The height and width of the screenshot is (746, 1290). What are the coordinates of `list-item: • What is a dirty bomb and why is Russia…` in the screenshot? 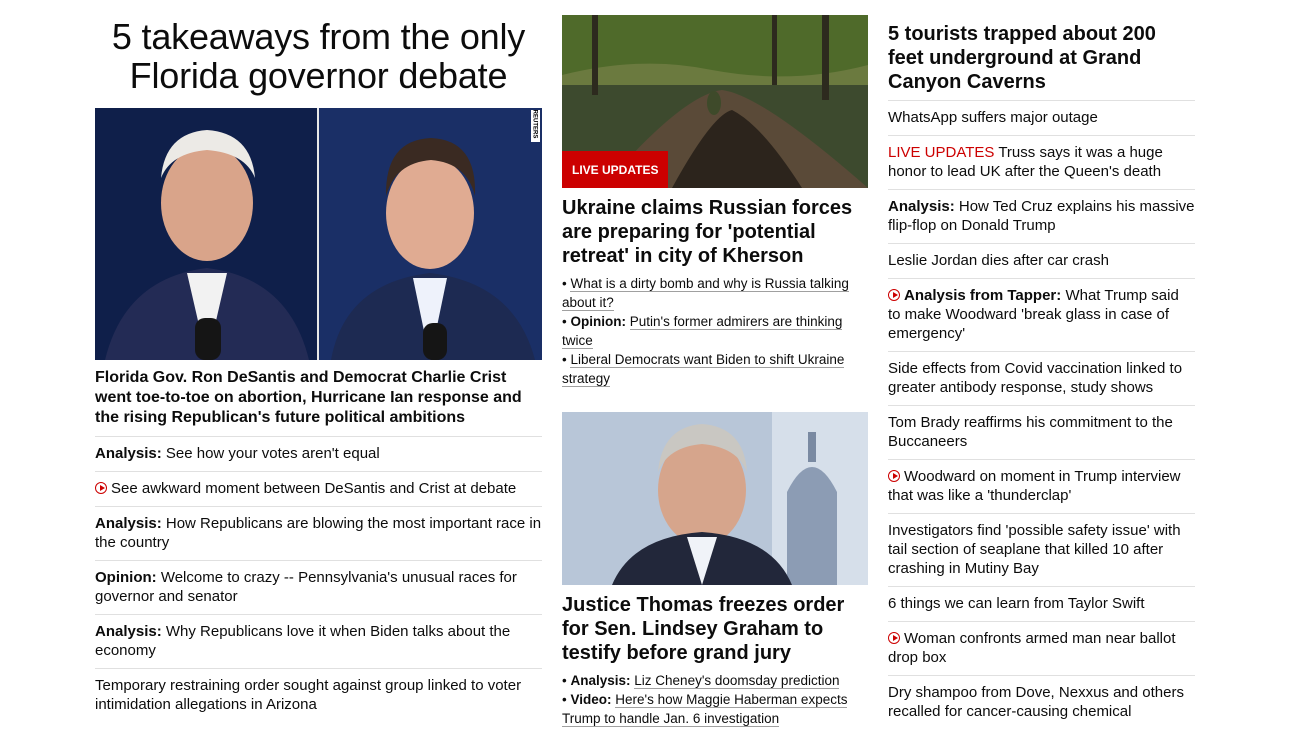 It's located at (715, 293).